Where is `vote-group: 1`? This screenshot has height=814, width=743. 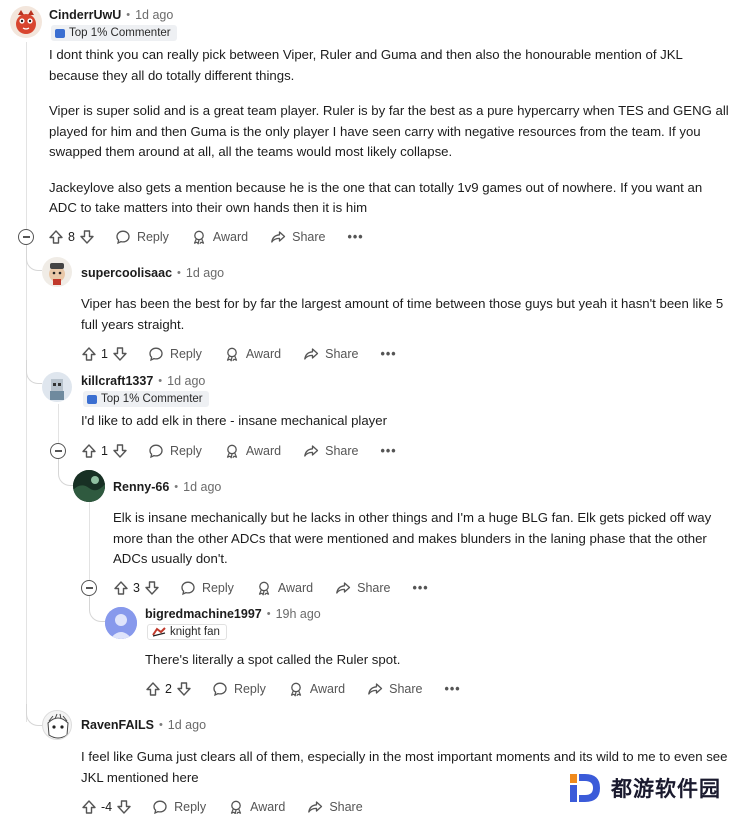 vote-group: 1 is located at coordinates (104, 354).